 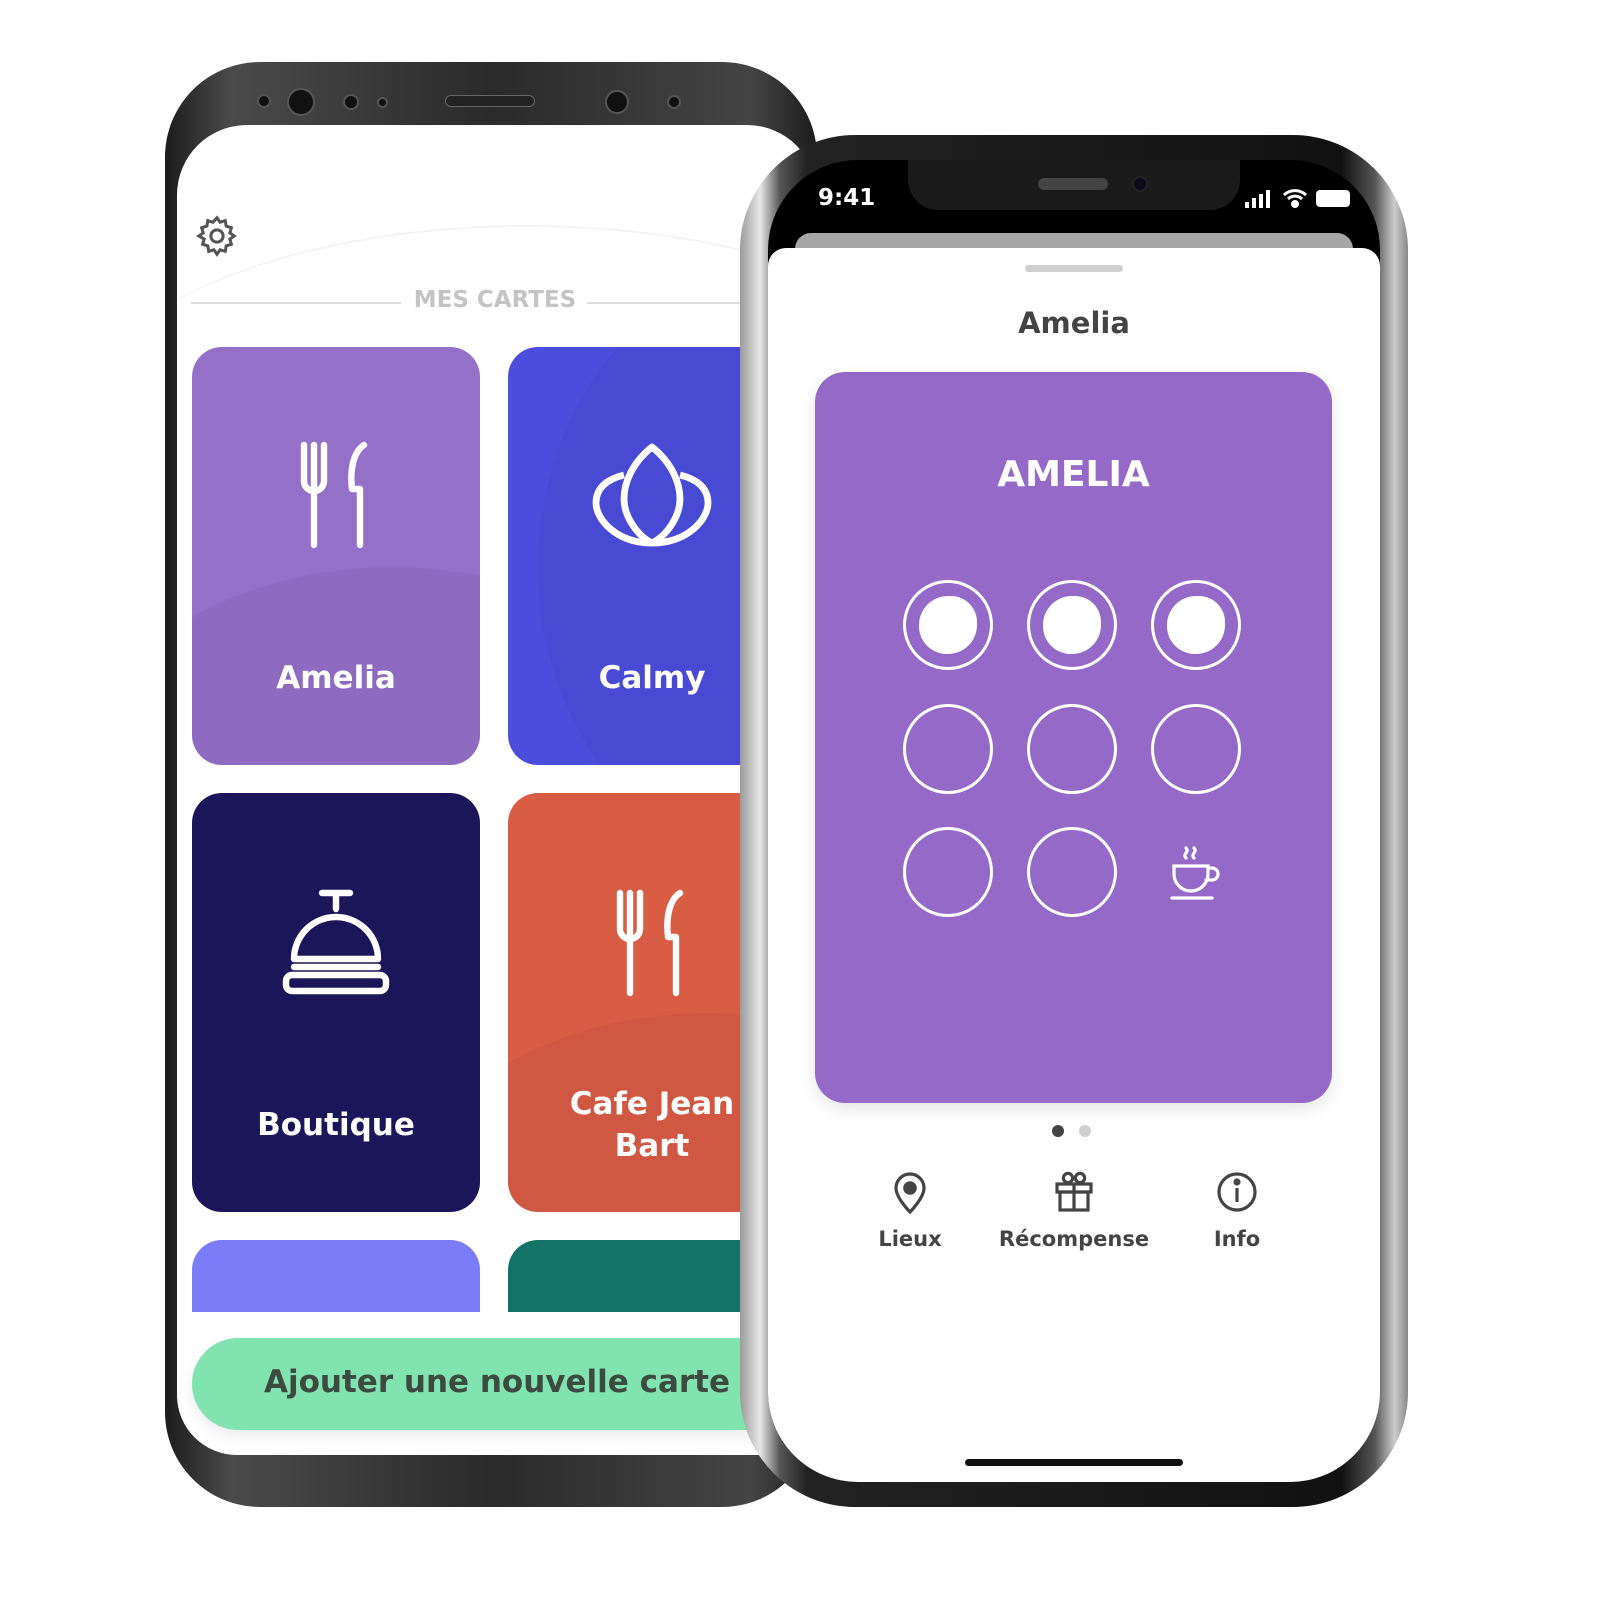 I want to click on battery-icon, so click(x=1333, y=198).